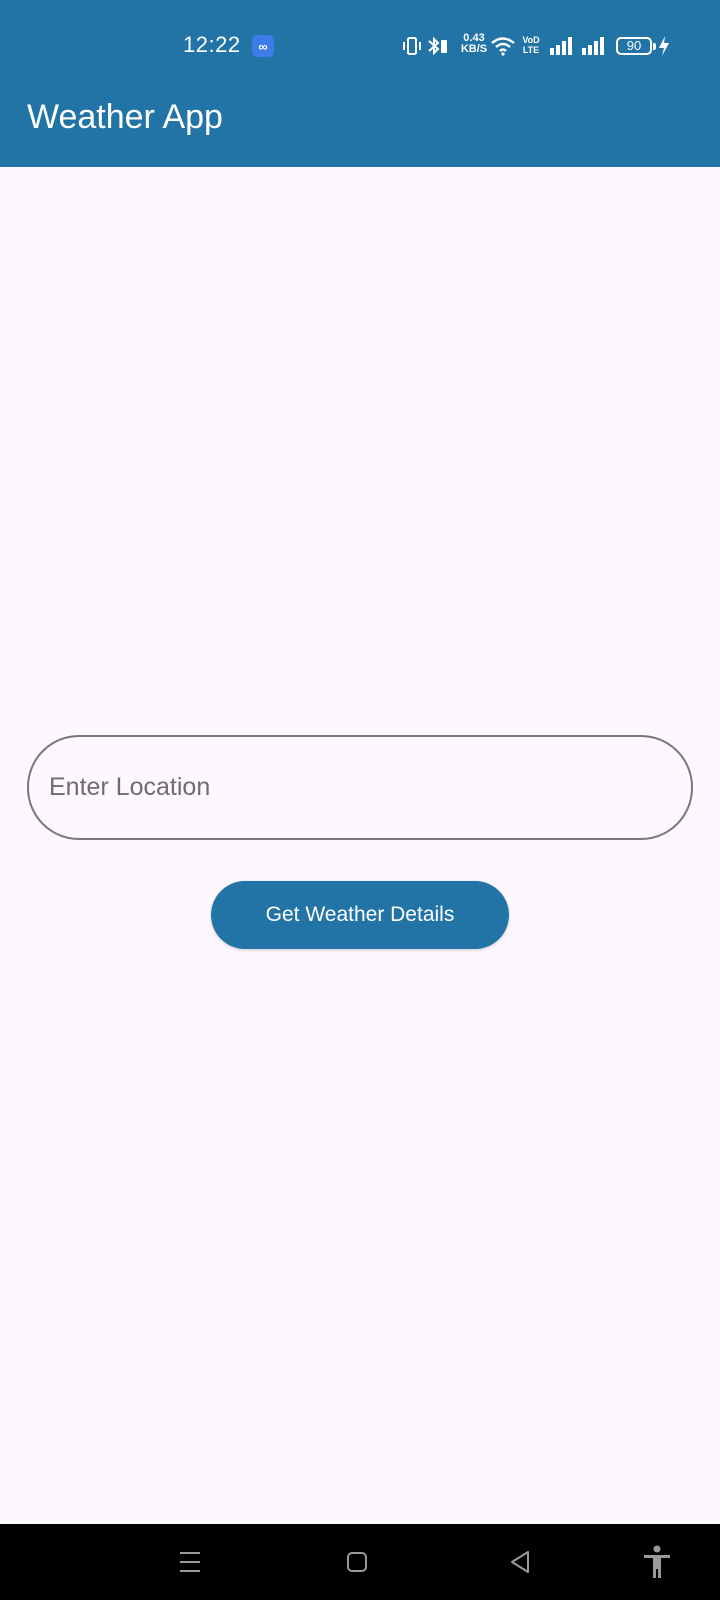  Describe the element at coordinates (360, 915) in the screenshot. I see `get-weather-details-button: Get Weather Details` at that location.